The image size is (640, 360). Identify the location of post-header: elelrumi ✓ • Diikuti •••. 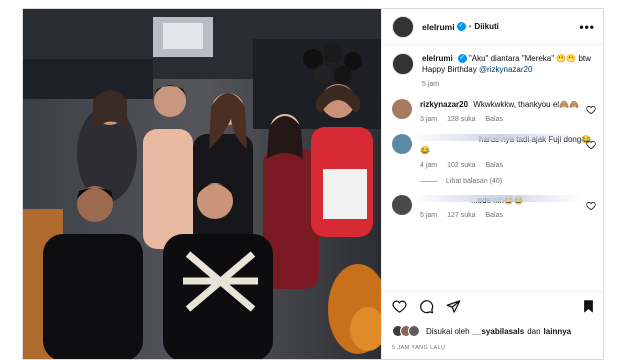
(492, 27).